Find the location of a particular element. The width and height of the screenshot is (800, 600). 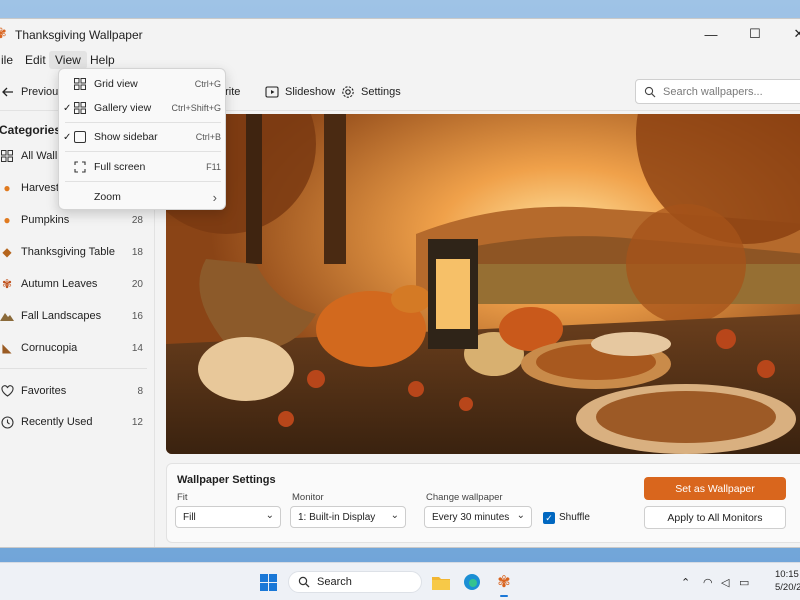

taskbar: Search ✾ ⌃ ◠ ◁ ▭ 10:15 A 5/20/20 is located at coordinates (400, 581).